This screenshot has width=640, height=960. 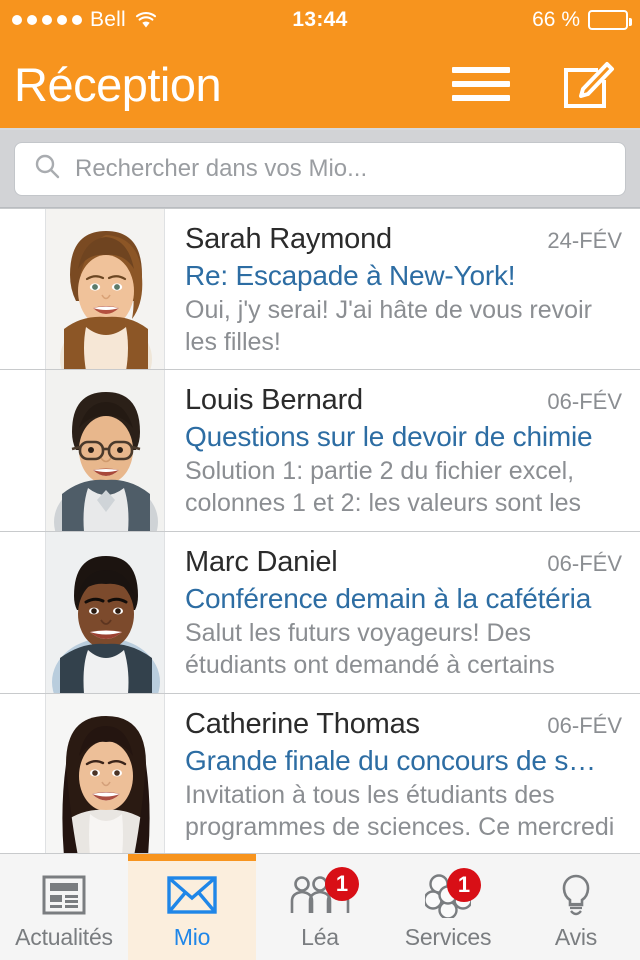 I want to click on search-icon, so click(x=47, y=168).